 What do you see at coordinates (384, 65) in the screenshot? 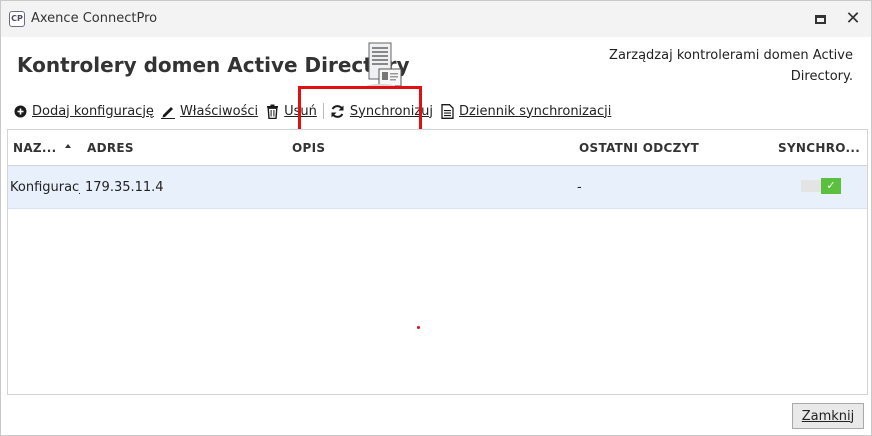
I see `server-certificate-icon` at bounding box center [384, 65].